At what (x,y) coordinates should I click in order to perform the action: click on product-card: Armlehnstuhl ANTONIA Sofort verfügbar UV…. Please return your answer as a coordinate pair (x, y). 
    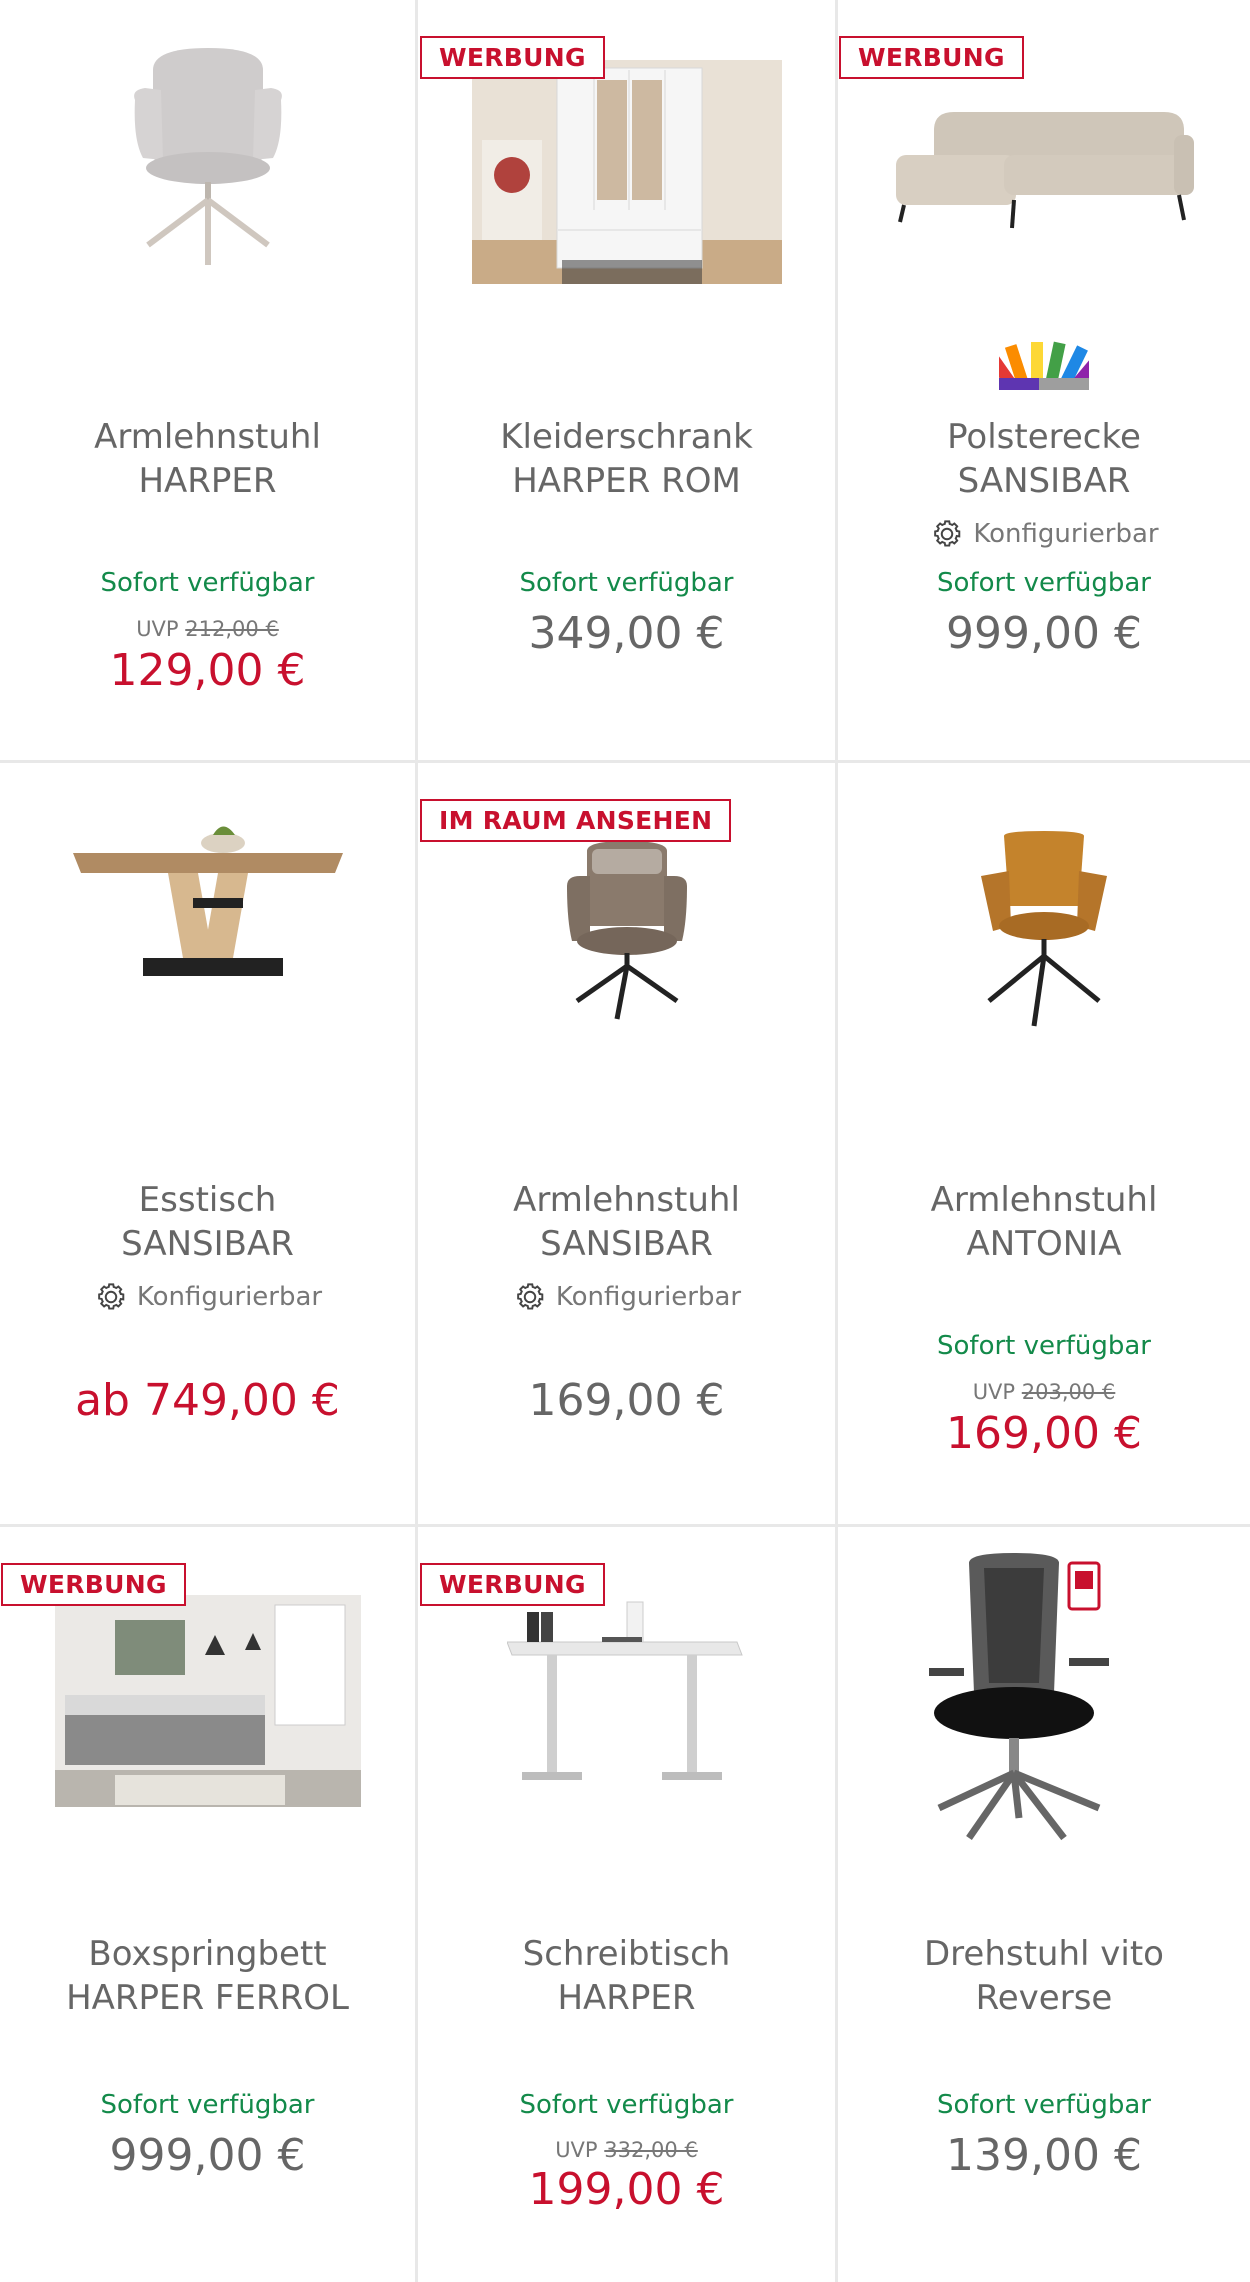
    Looking at the image, I should click on (1044, 1145).